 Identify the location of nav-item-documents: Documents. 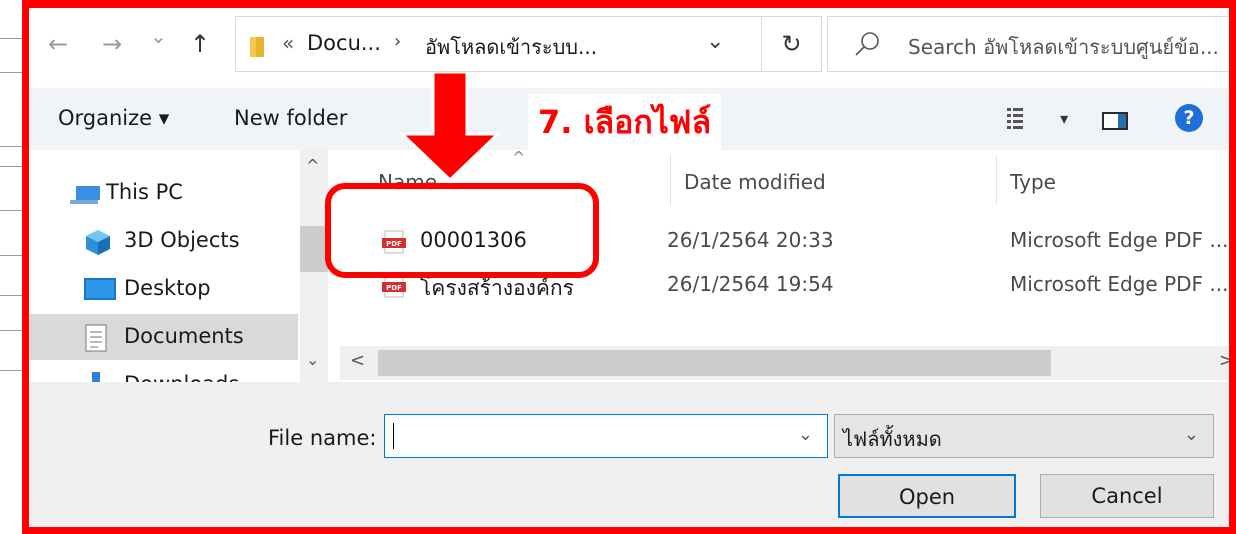
(160, 337).